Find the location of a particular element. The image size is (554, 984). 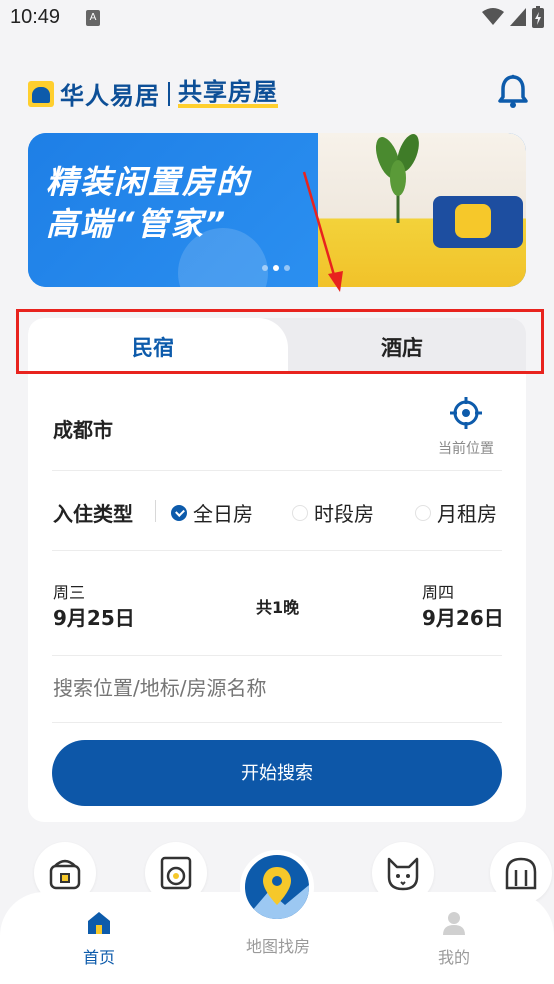

stay-type-label: 入住类型 is located at coordinates (93, 514).